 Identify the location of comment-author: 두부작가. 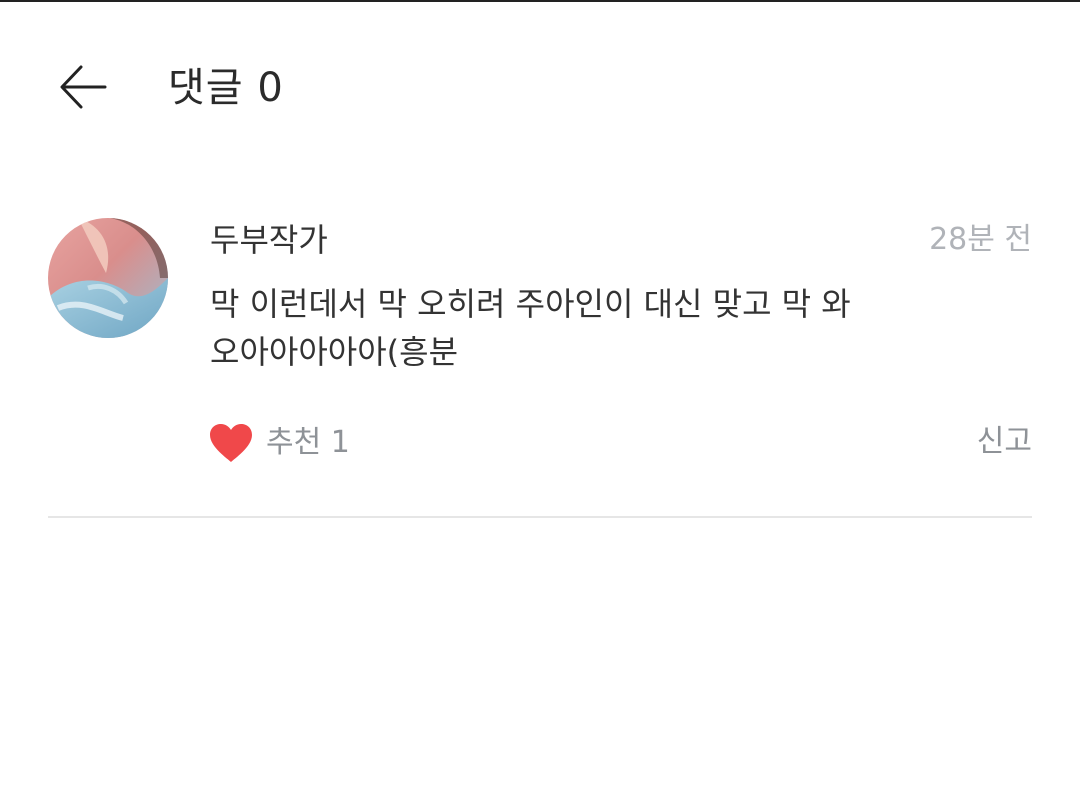
(269, 240).